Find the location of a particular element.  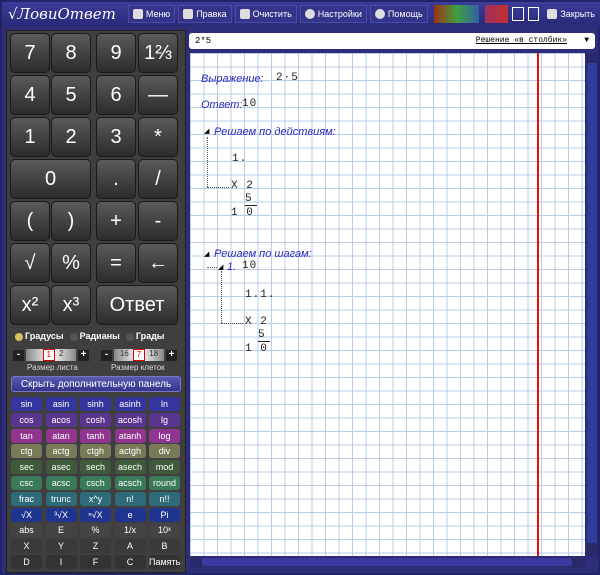

func-key: ctg is located at coordinates (26, 451).